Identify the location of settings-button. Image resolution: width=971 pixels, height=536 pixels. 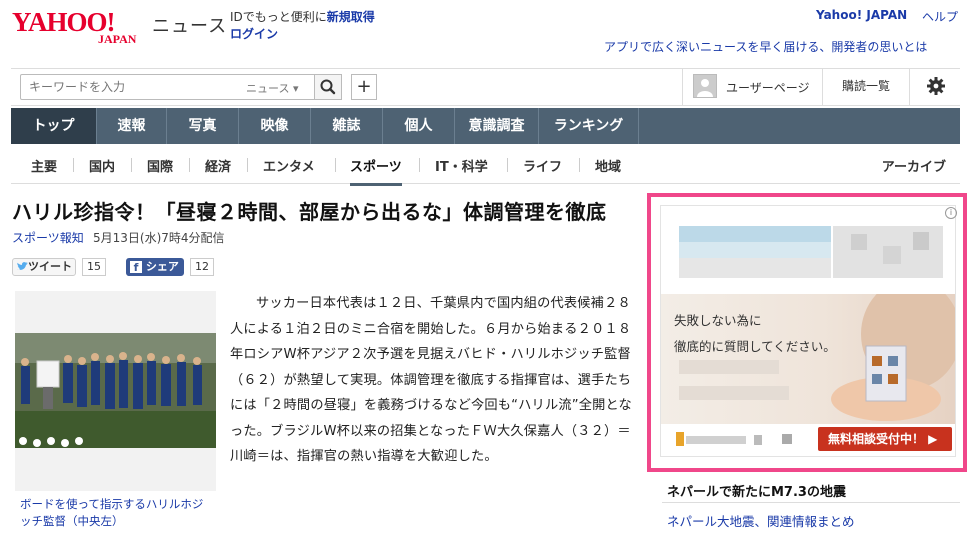
(936, 86).